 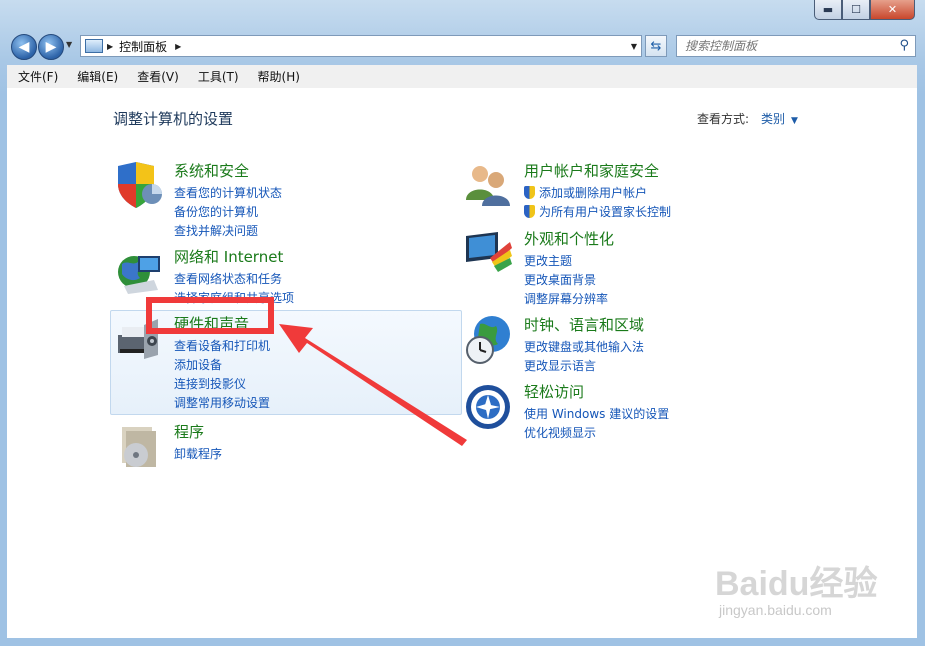 I want to click on category-links: 卸载程序, so click(x=198, y=454).